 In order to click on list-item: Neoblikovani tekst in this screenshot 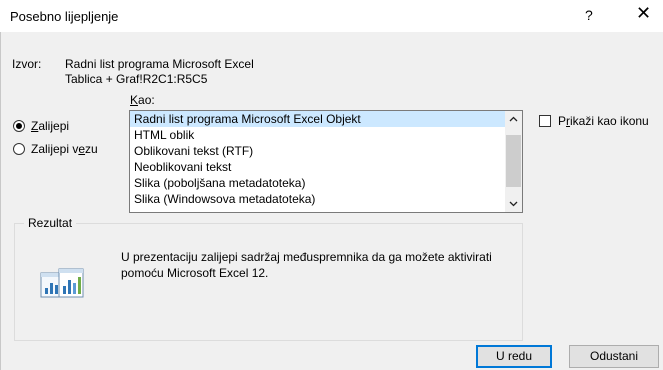, I will do `click(326, 167)`.